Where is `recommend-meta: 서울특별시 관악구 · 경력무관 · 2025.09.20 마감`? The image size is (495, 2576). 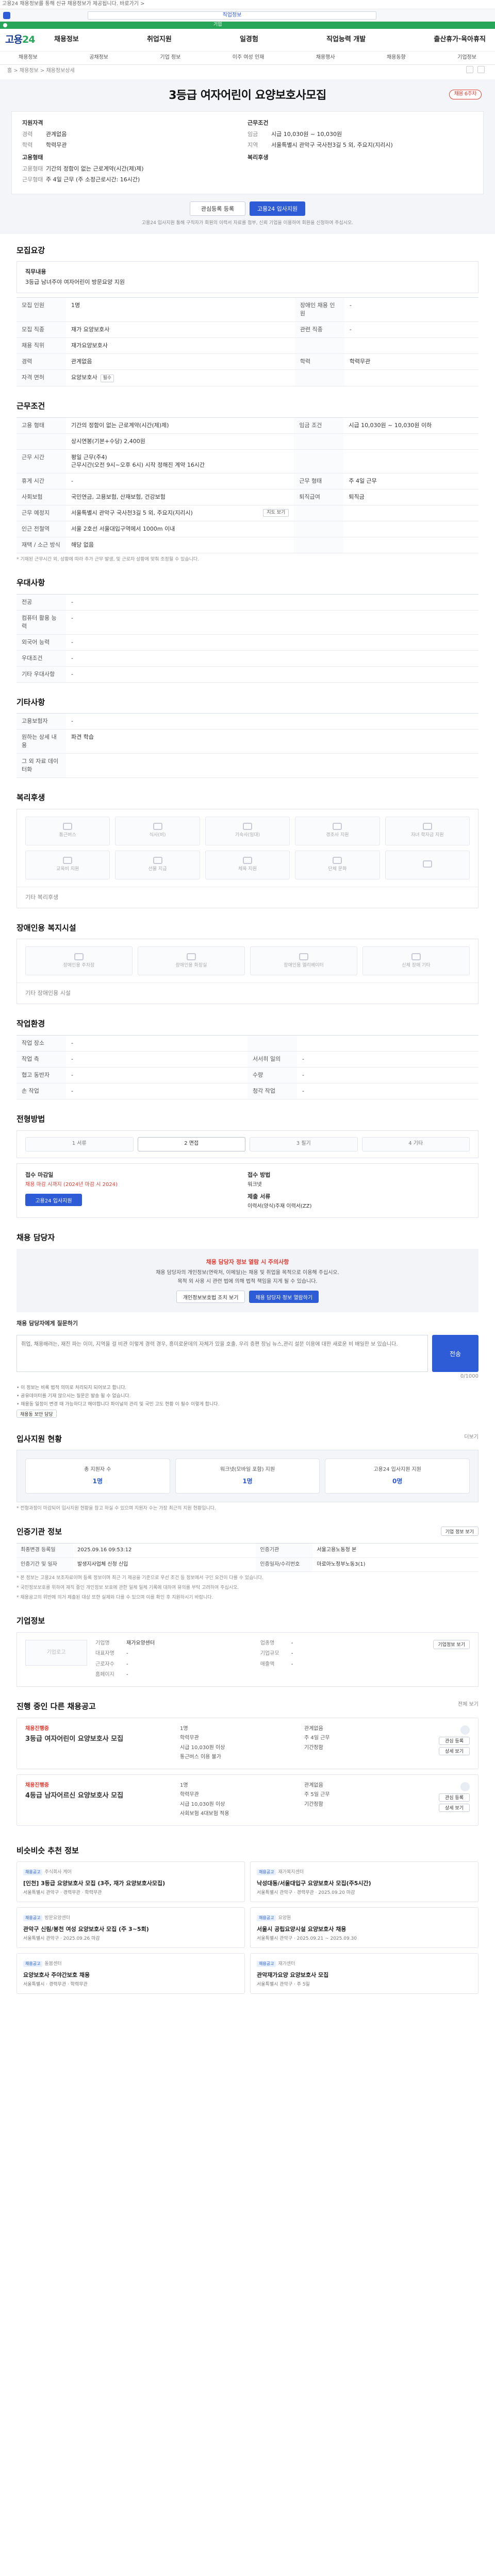
recommend-meta: 서울특별시 관악구 · 경력무관 · 2025.09.20 마감 is located at coordinates (306, 1893).